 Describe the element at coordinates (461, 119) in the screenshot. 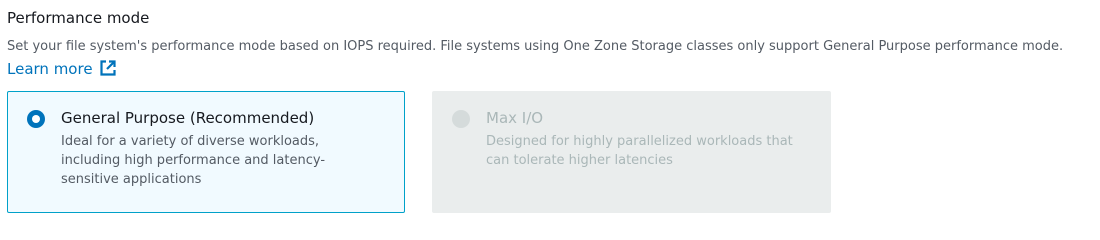

I see `max-io-radio` at that location.